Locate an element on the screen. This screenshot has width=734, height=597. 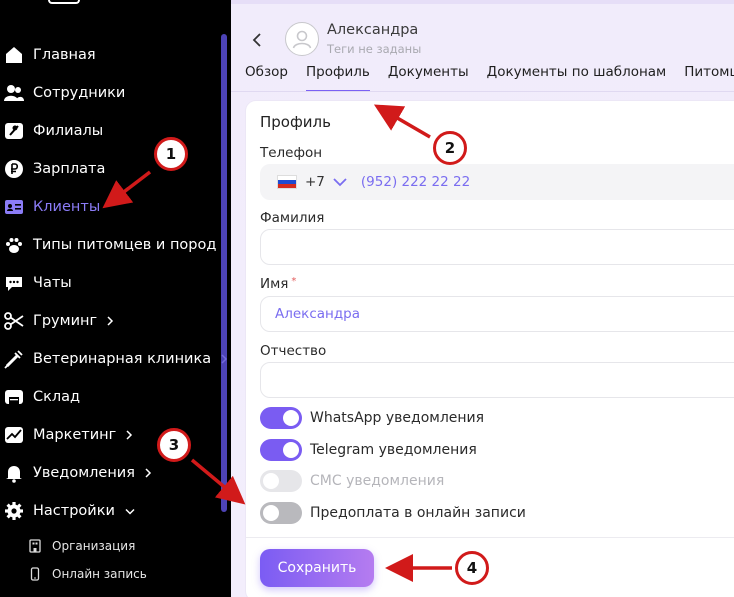
sidebar-item-branches: Филиалы is located at coordinates (110, 131).